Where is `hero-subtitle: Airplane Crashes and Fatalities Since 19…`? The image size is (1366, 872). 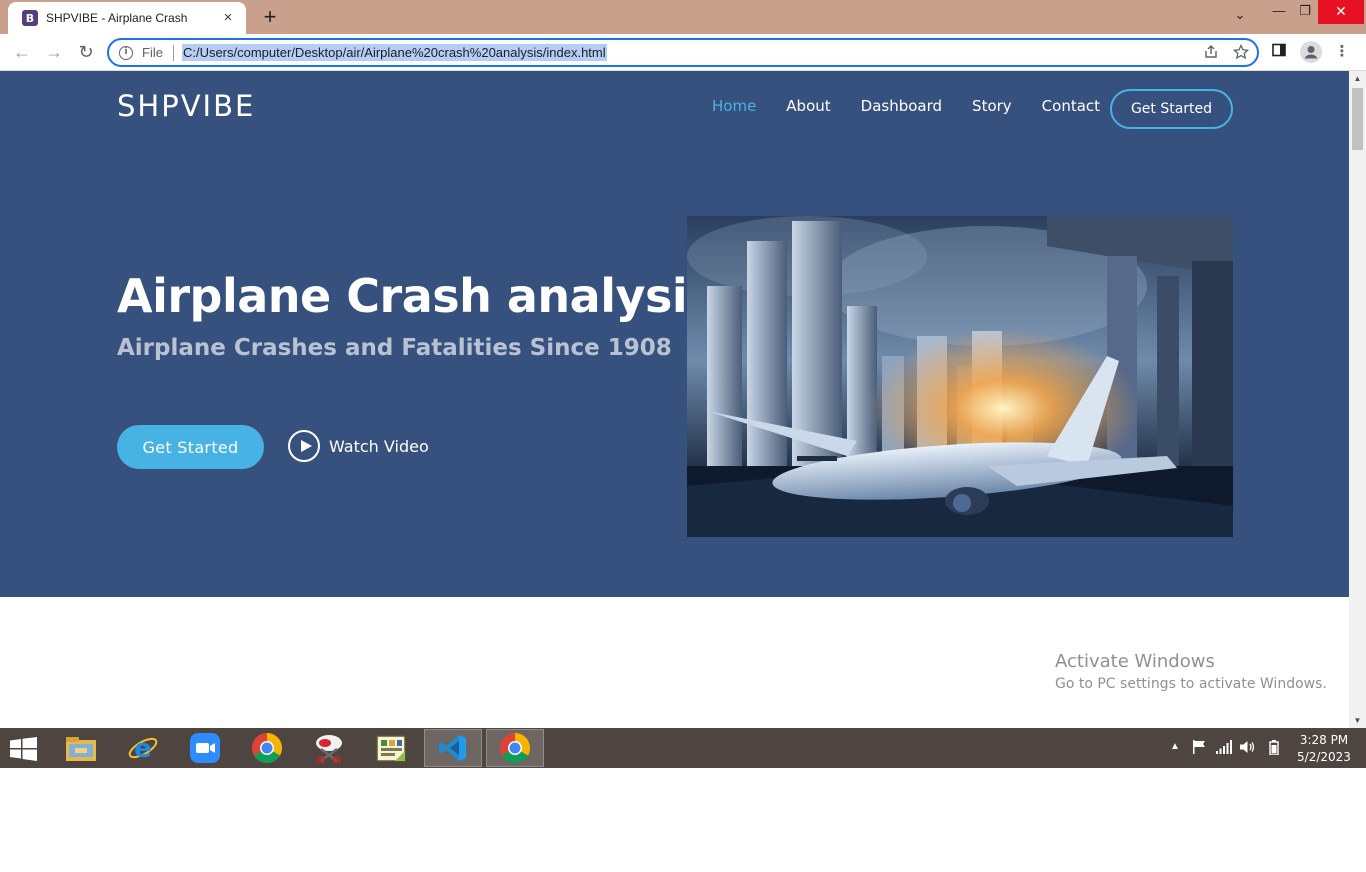 hero-subtitle: Airplane Crashes and Fatalities Since 19… is located at coordinates (394, 348).